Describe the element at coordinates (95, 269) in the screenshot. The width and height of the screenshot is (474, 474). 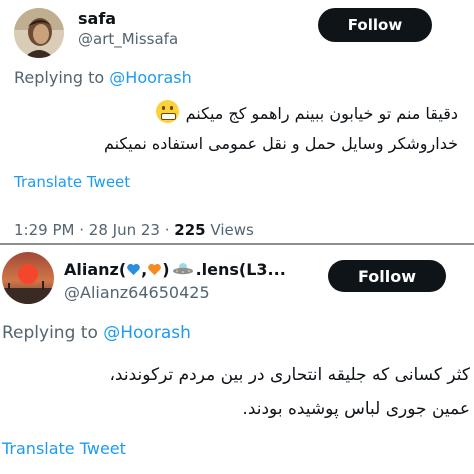
I see `display-name-part: Alianz(` at that location.